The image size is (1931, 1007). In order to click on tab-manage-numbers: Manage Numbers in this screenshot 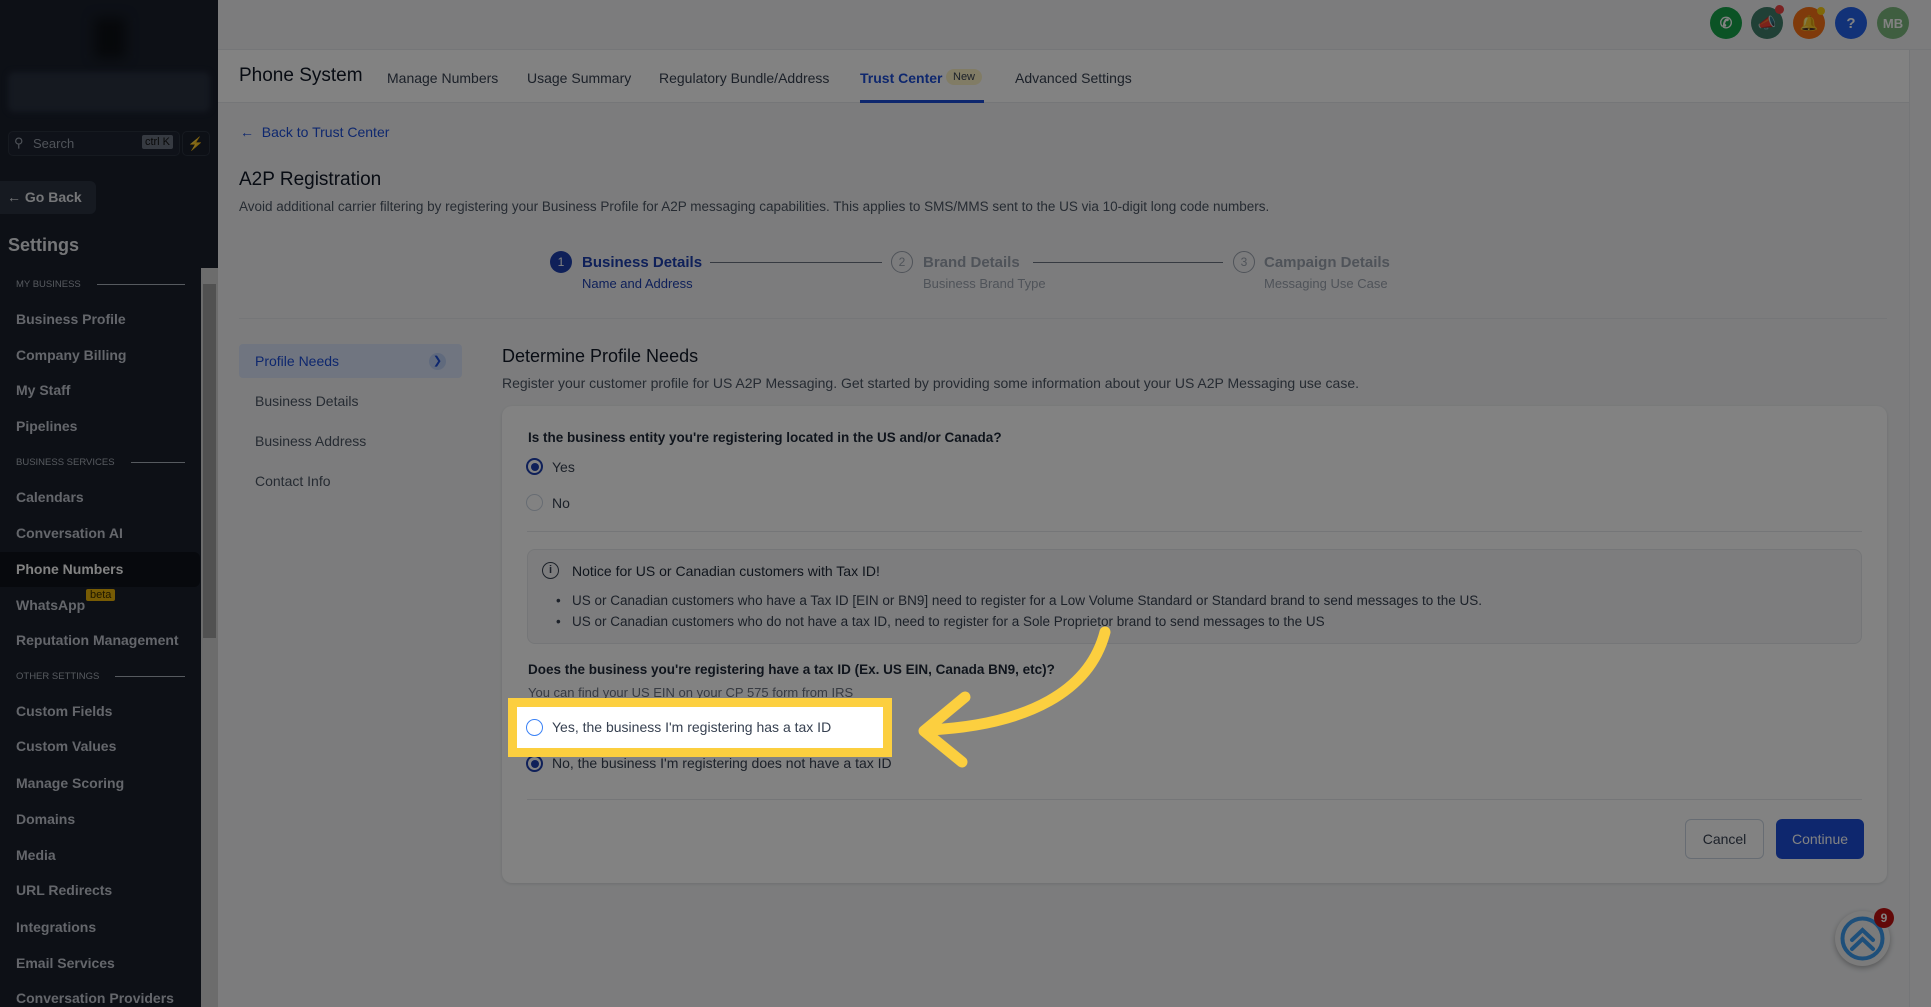, I will do `click(442, 78)`.